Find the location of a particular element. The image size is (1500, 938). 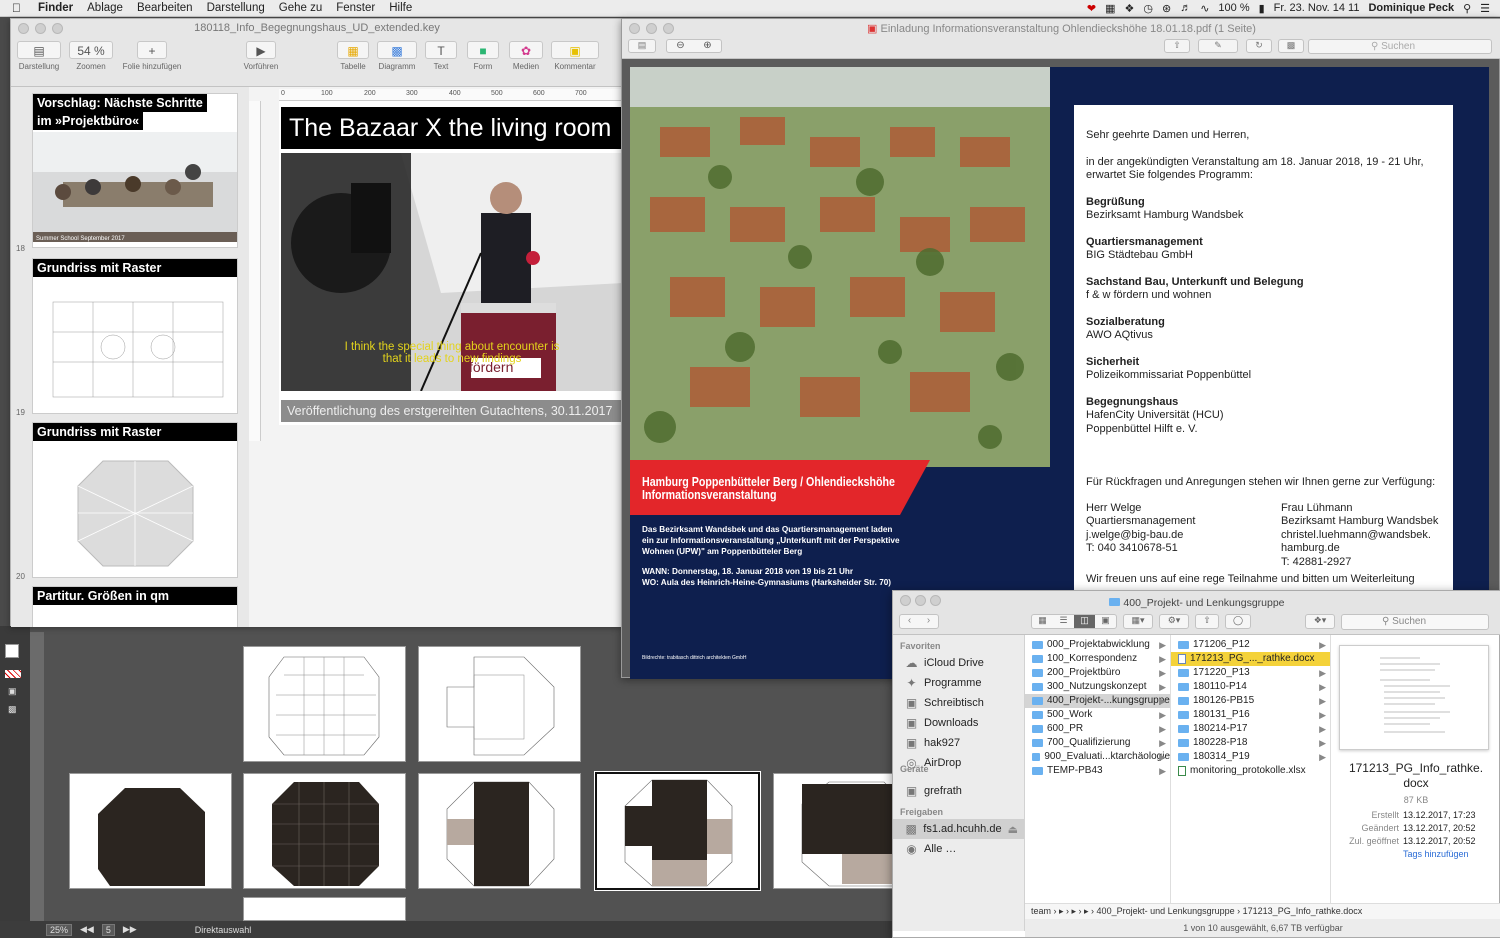

menu-gehe-zu: Gehe zu is located at coordinates (300, 8).